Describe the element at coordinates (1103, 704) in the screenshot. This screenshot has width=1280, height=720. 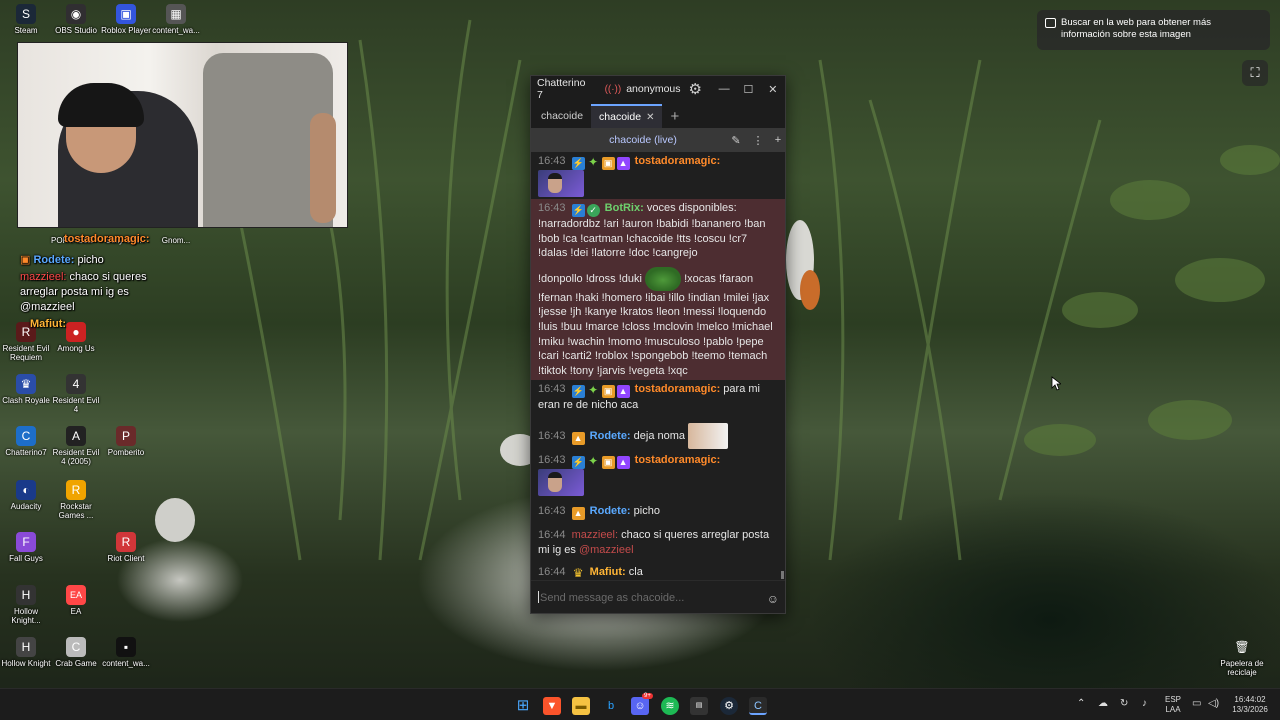
I see `onedrive-icon: ☁` at that location.